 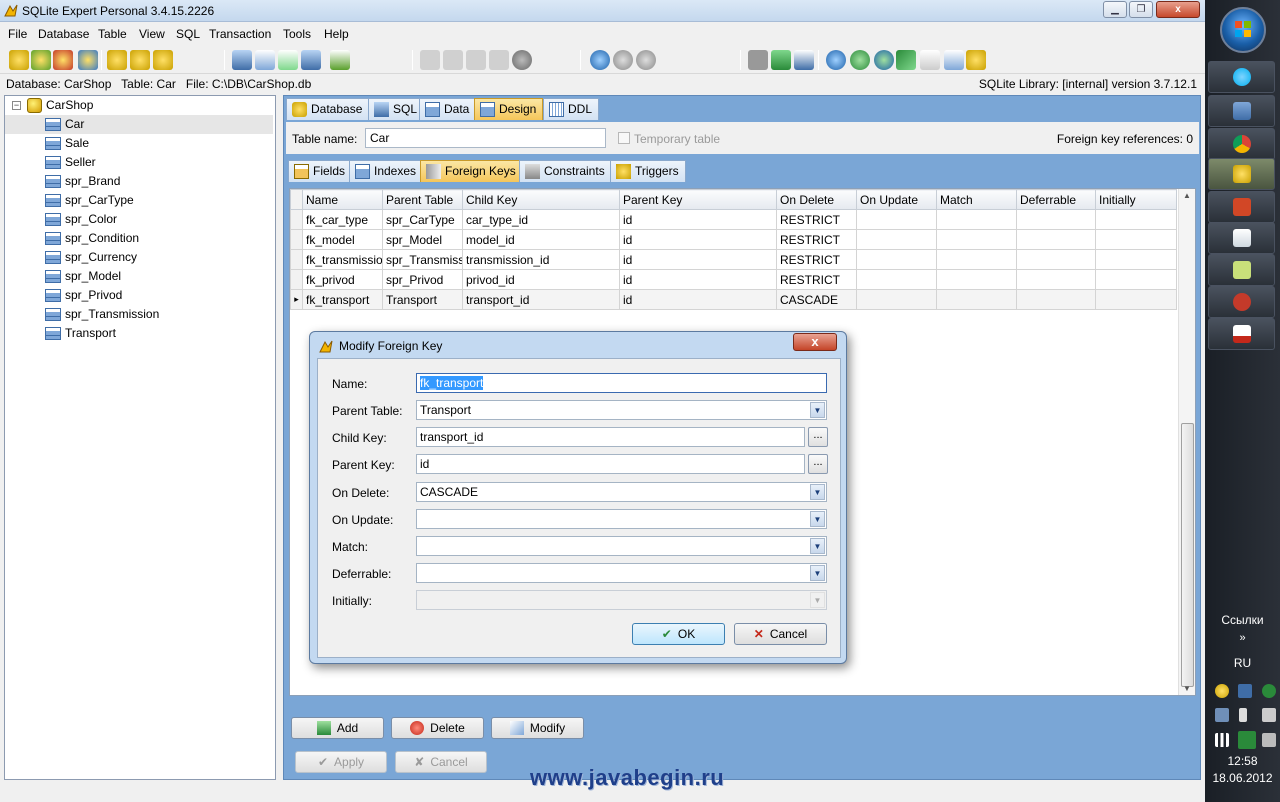 What do you see at coordinates (1242, 638) in the screenshot?
I see `links-chevron-icon: »` at bounding box center [1242, 638].